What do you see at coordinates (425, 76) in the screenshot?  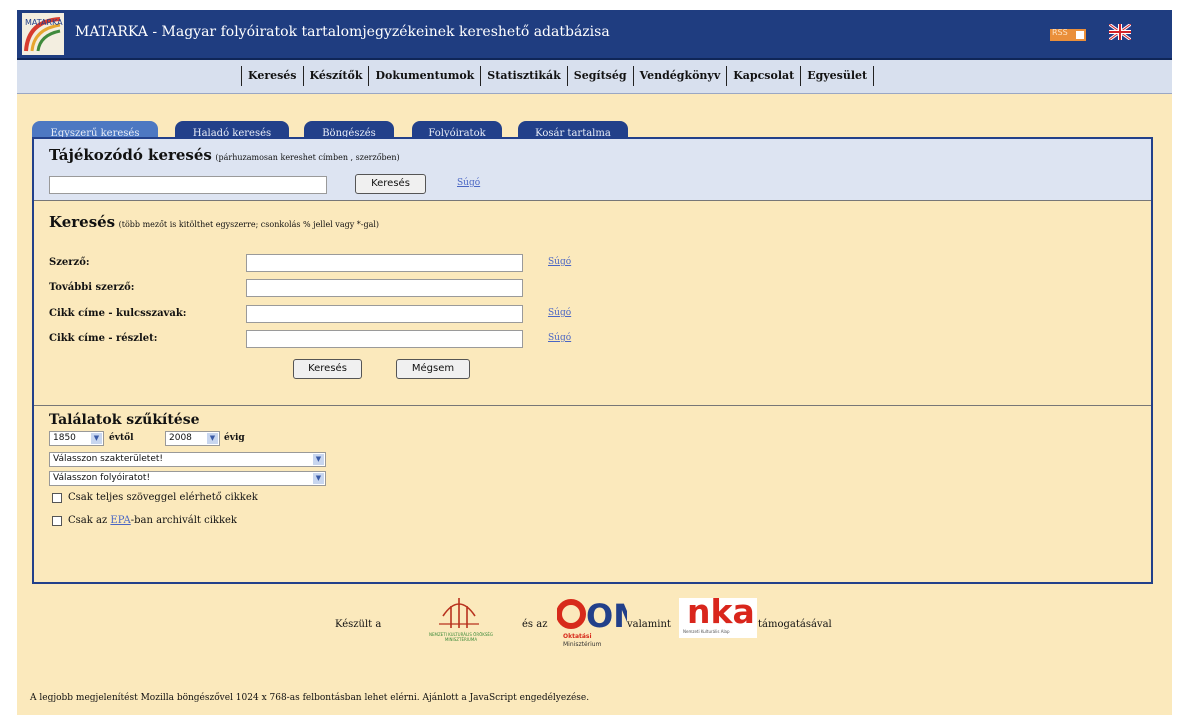 I see `nav-item-dokumentumok: Dokumentumok` at bounding box center [425, 76].